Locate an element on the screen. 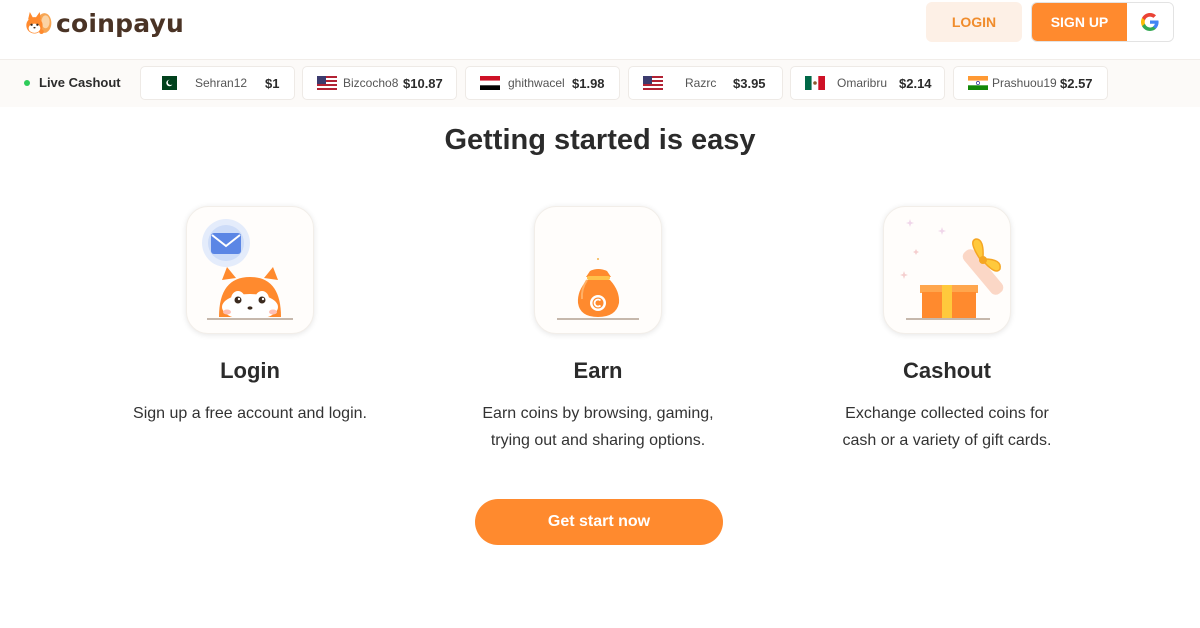 This screenshot has height=628, width=1200. google-signin-button is located at coordinates (1150, 22).